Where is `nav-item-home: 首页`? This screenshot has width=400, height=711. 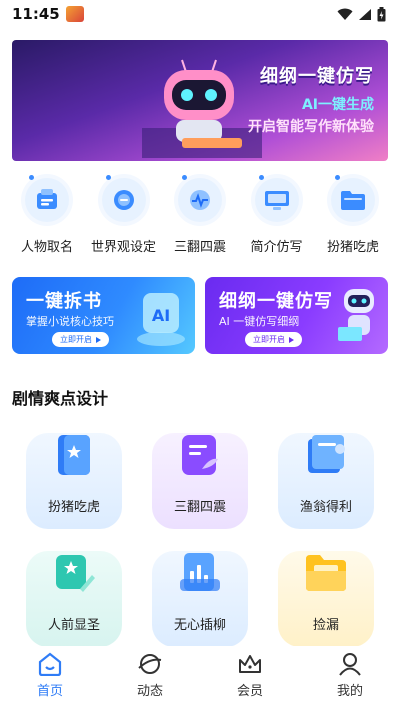
nav-item-home: 首页 is located at coordinates (50, 678).